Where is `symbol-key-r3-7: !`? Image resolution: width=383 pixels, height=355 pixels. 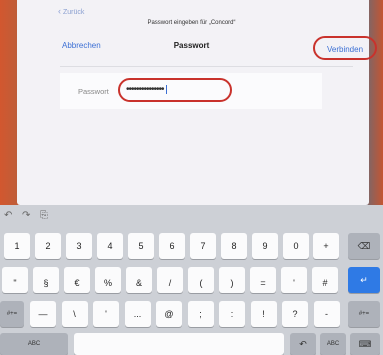 symbol-key-r3-7: ! is located at coordinates (263, 314).